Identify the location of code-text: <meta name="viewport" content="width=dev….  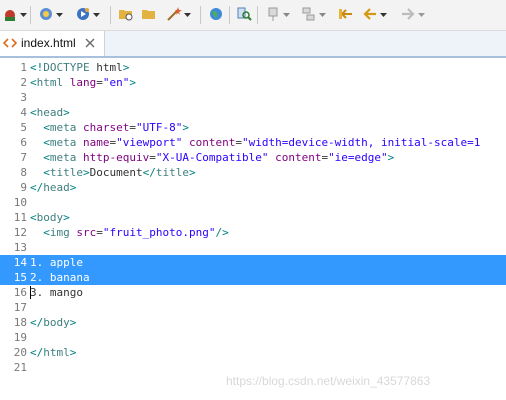
(255, 142).